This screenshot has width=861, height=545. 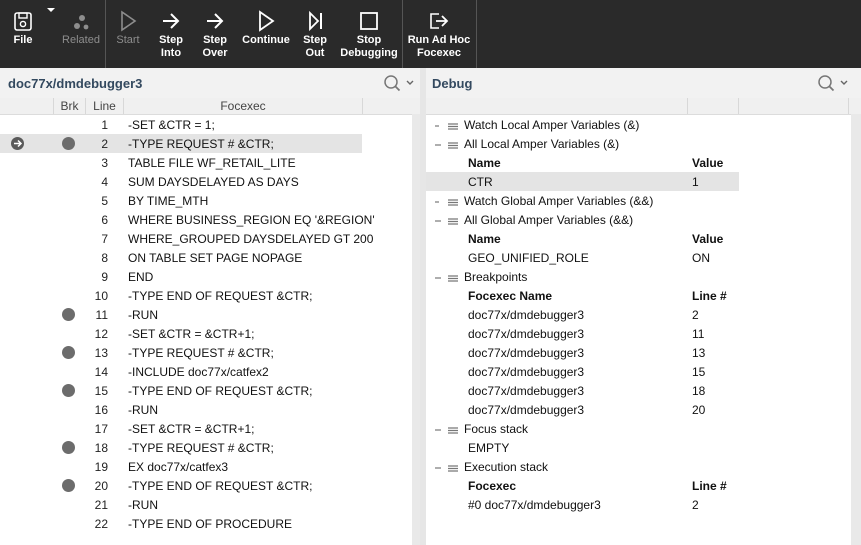 What do you see at coordinates (128, 34) in the screenshot?
I see `start-button: Start` at bounding box center [128, 34].